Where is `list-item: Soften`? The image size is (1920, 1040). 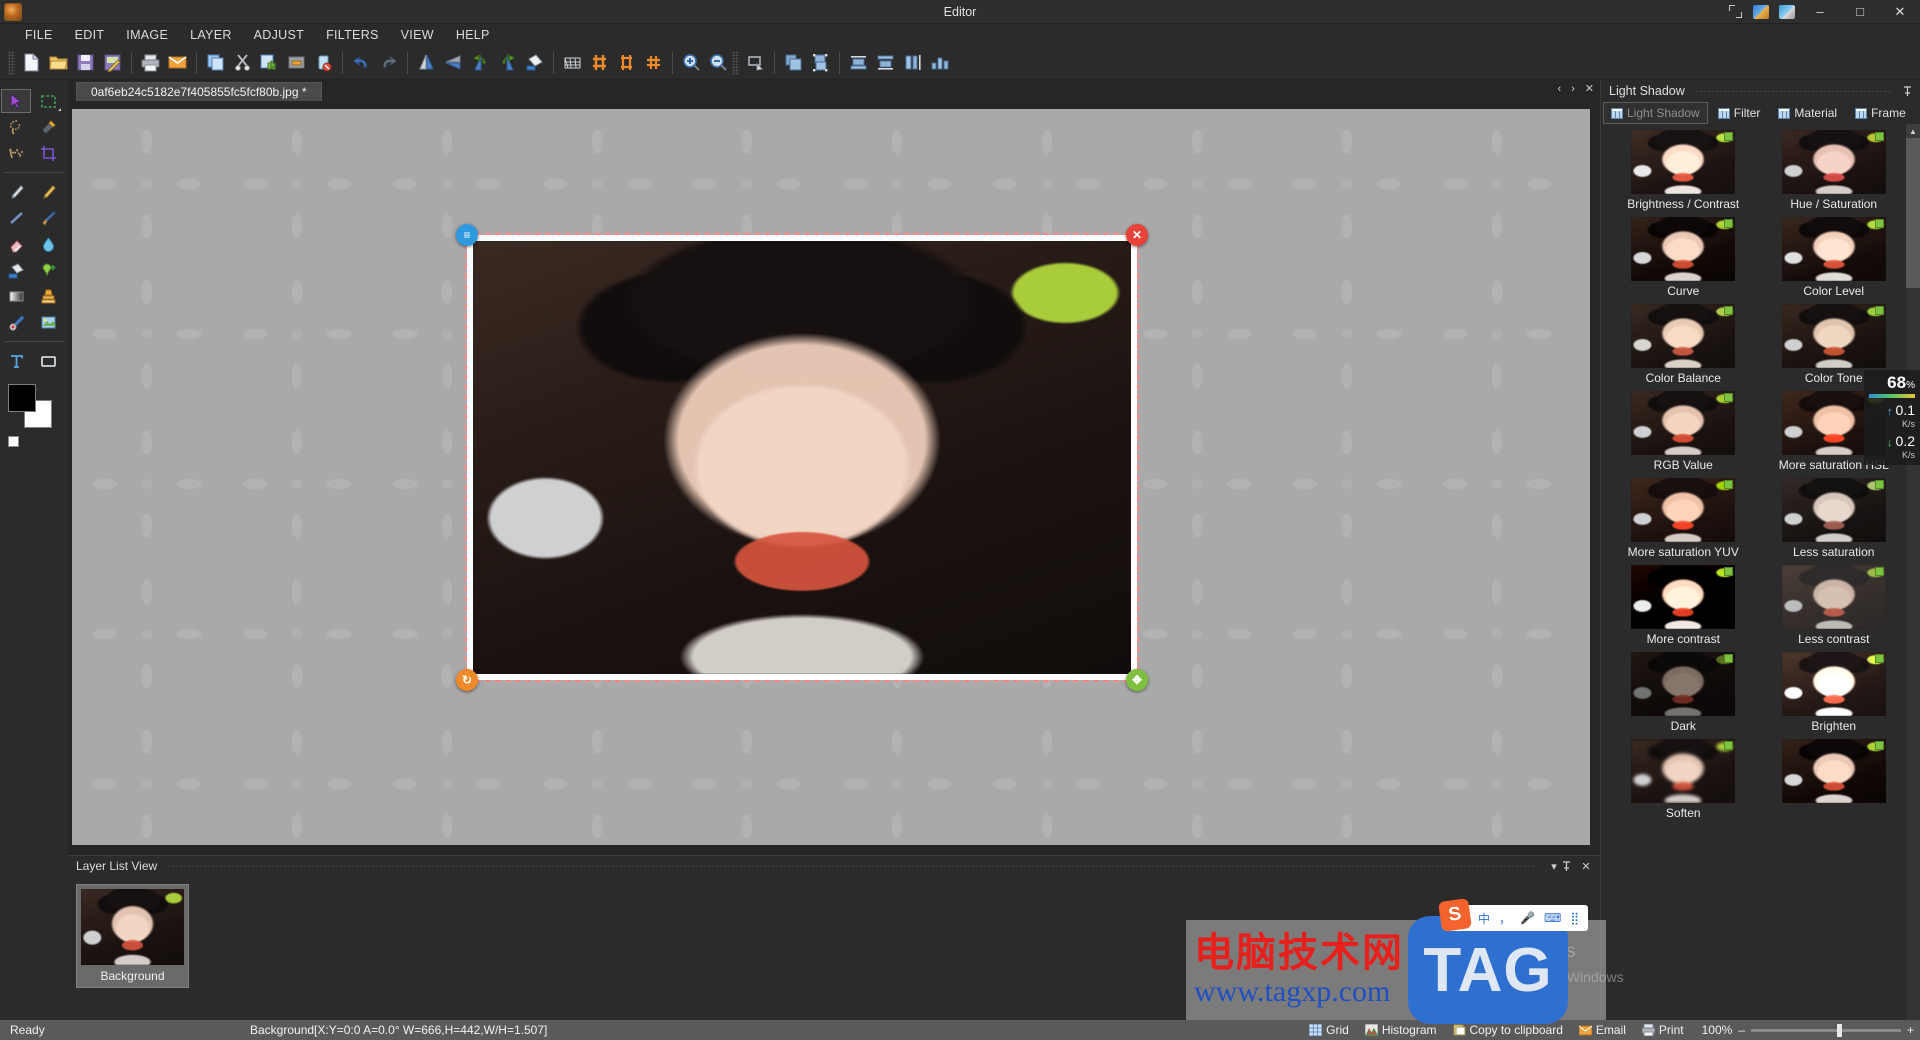 list-item: Soften is located at coordinates (1683, 782).